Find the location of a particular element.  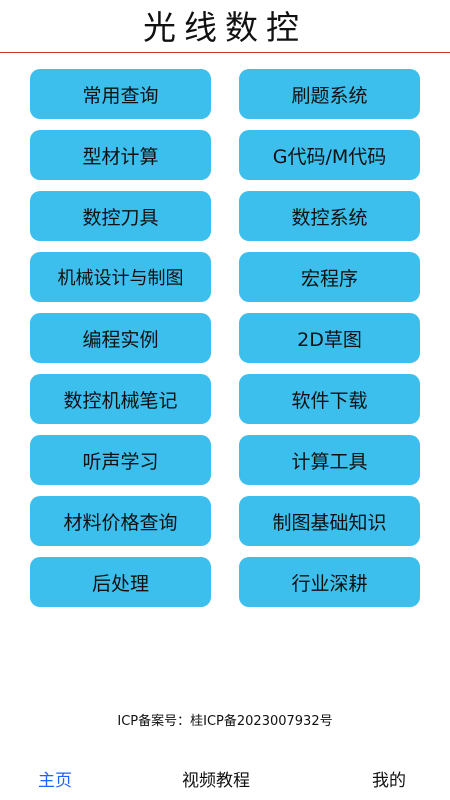

gcode-mcode-button: G代码/M代码 is located at coordinates (329, 155).